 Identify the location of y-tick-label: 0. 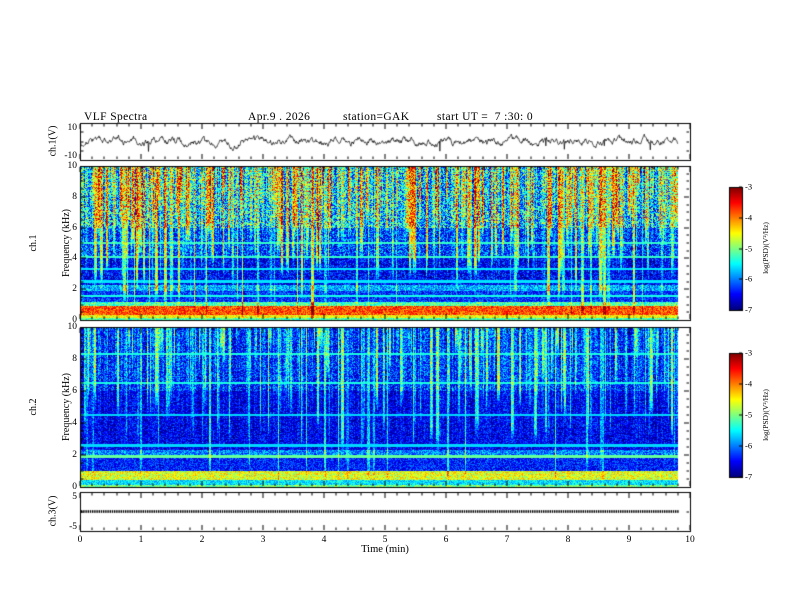
(74, 486).